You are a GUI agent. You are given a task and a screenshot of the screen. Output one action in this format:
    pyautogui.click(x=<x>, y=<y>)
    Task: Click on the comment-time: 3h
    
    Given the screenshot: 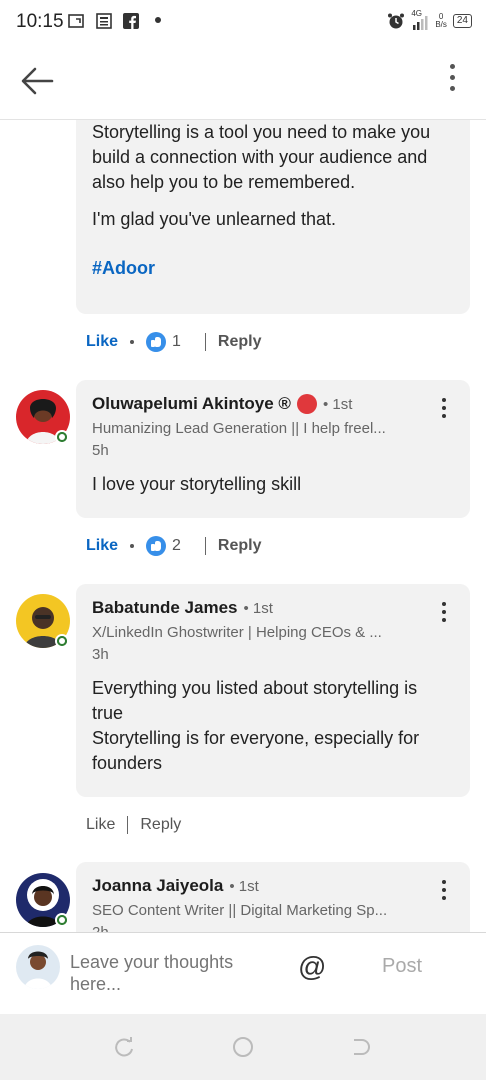 What is the action you would take?
    pyautogui.click(x=100, y=654)
    